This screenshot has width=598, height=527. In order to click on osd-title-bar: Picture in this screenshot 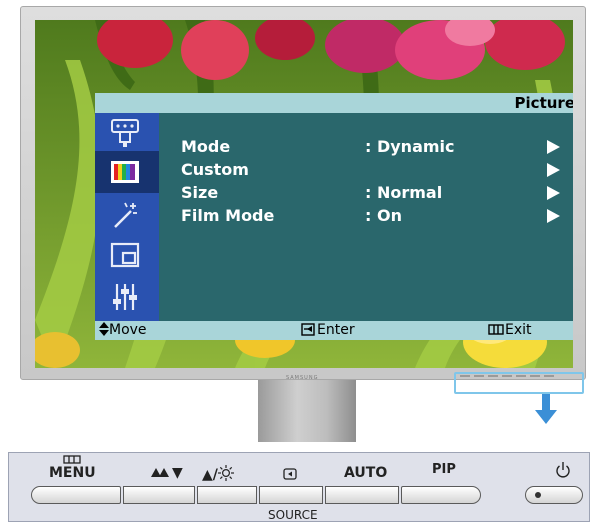, I will do `click(334, 103)`.